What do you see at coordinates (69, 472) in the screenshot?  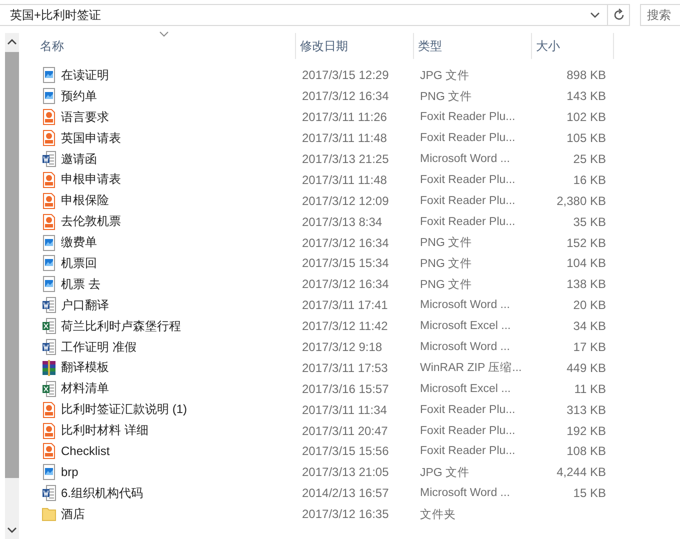 I see `file-name: brp` at bounding box center [69, 472].